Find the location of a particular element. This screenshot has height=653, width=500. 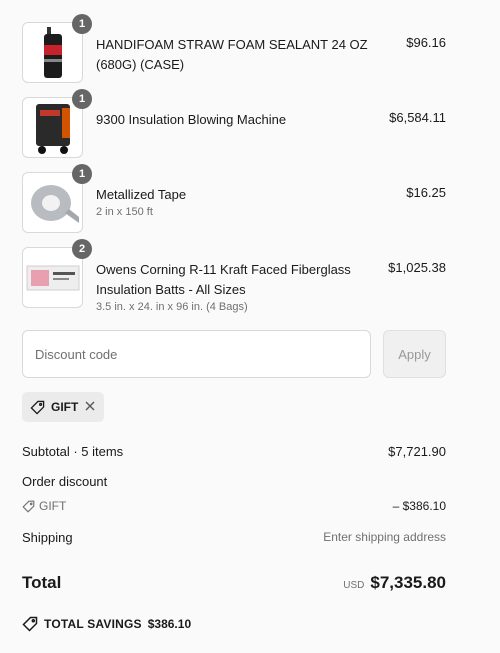

line-item-price: $16.25 is located at coordinates (426, 192).